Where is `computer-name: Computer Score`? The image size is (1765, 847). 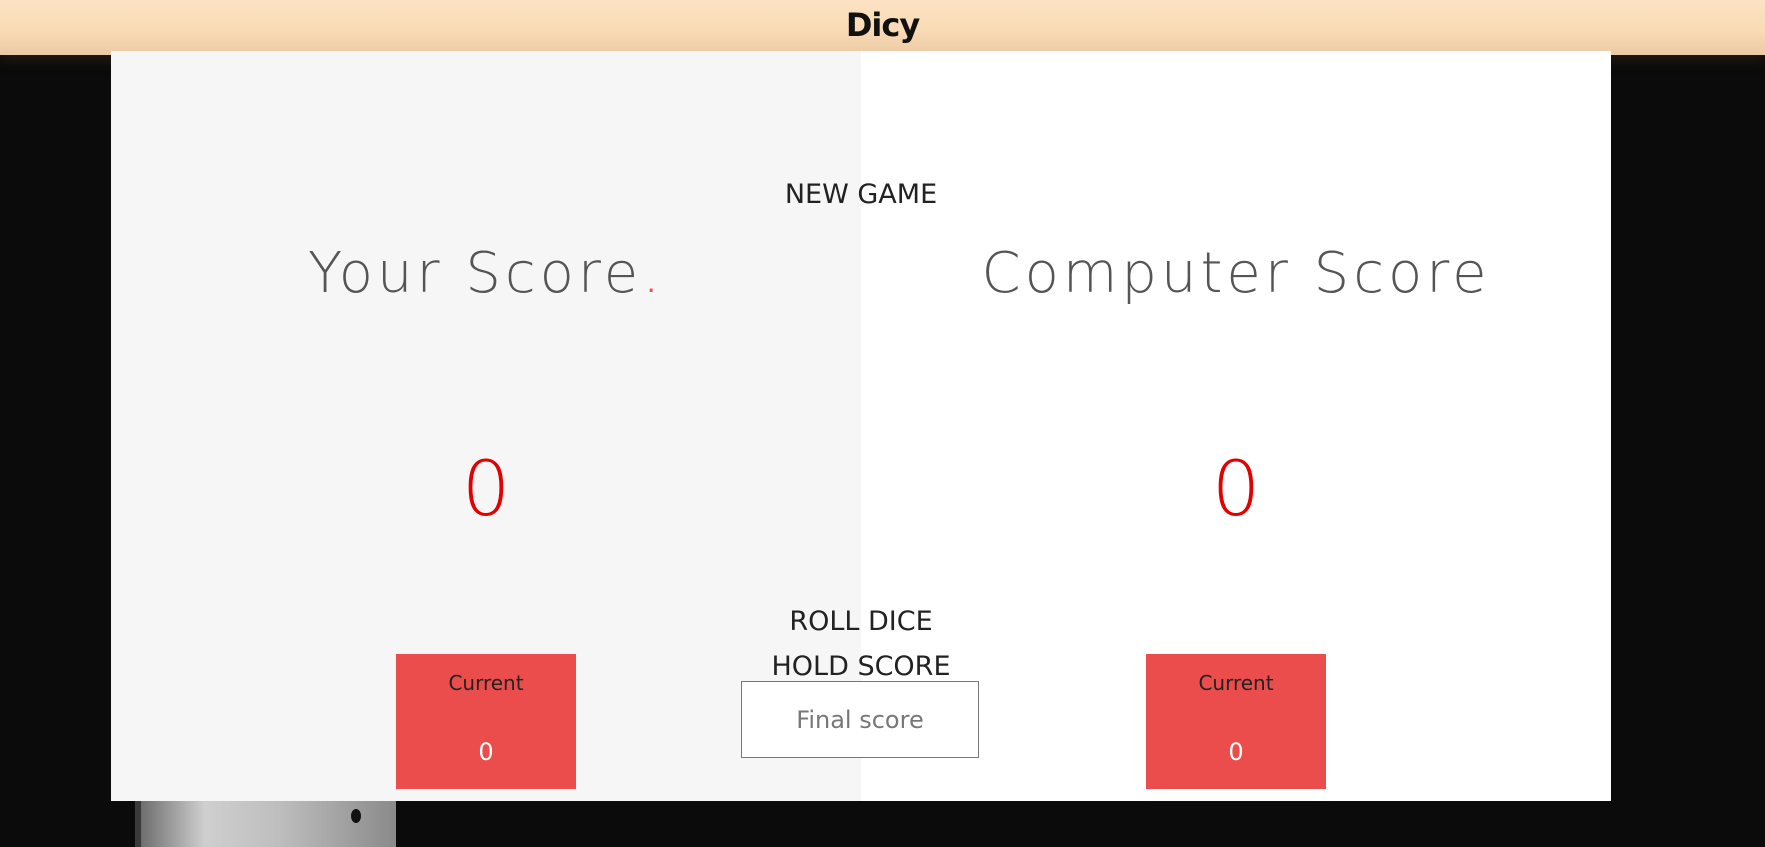 computer-name: Computer Score is located at coordinates (1236, 273).